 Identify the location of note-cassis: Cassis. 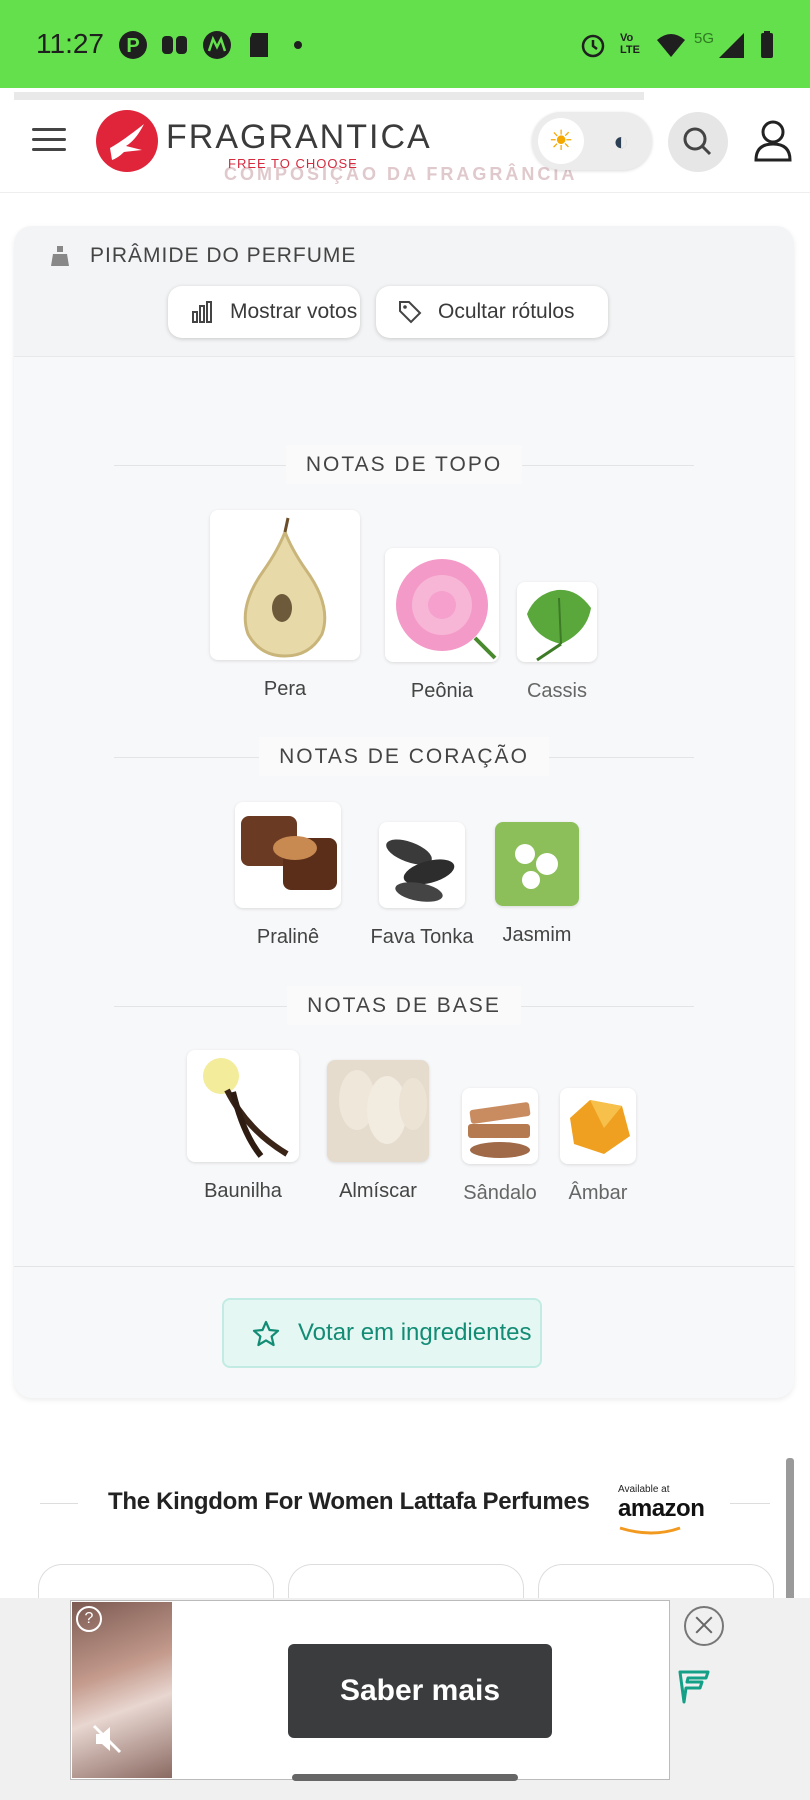
(557, 642).